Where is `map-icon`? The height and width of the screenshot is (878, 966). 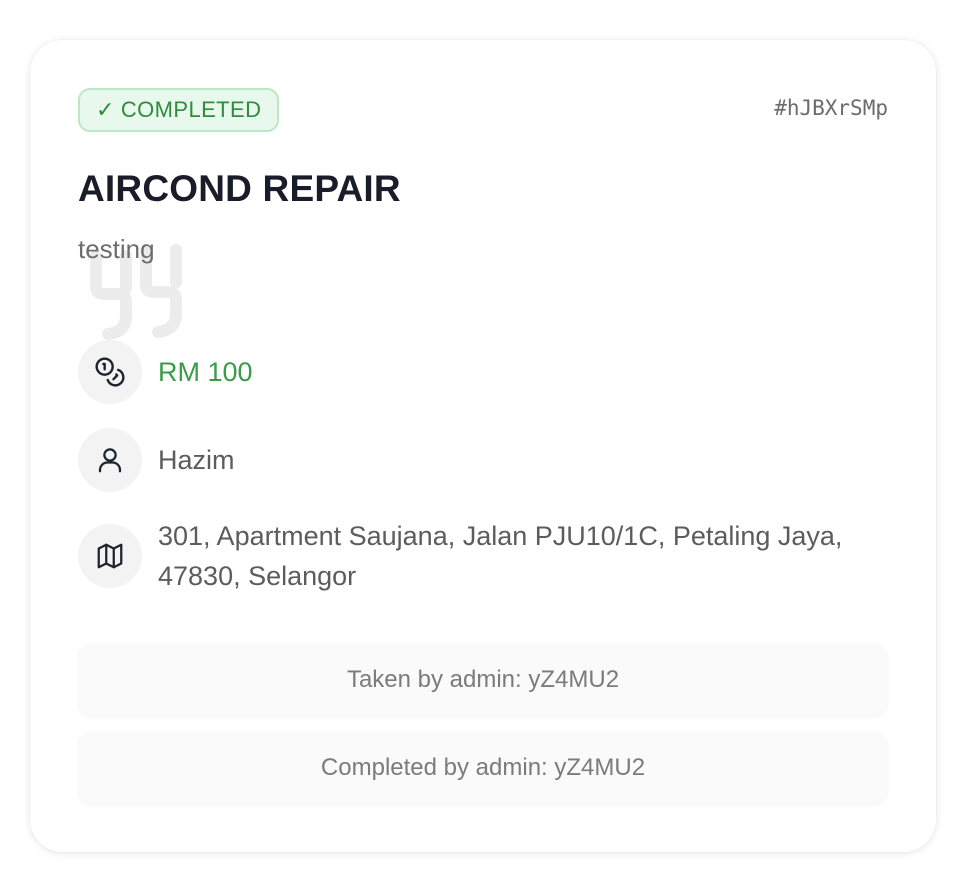
map-icon is located at coordinates (110, 556).